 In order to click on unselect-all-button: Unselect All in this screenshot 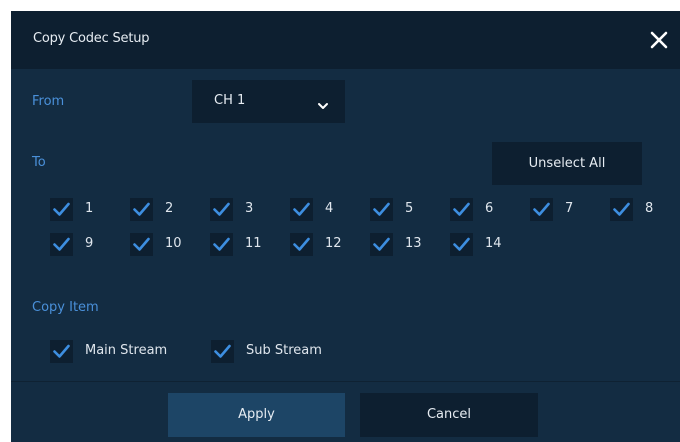, I will do `click(567, 163)`.